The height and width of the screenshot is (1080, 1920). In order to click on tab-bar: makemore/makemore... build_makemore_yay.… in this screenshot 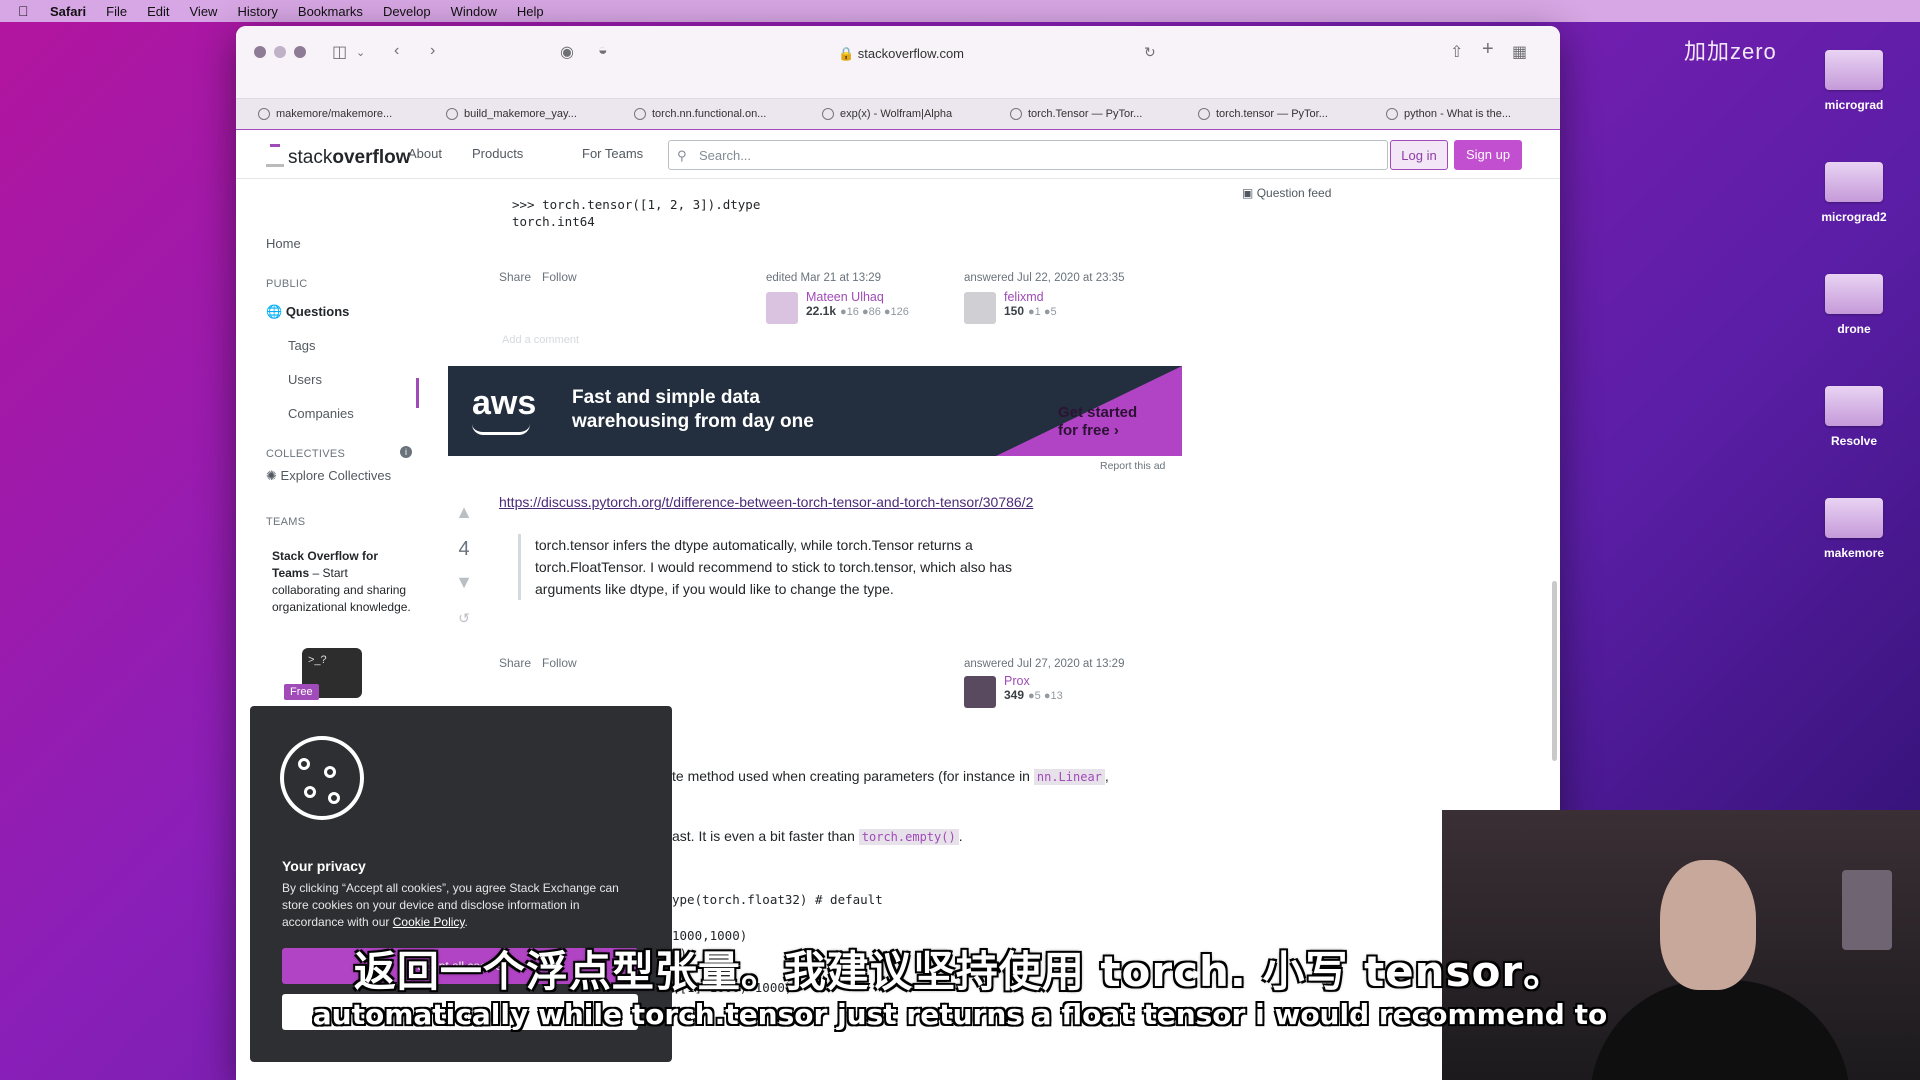, I will do `click(898, 114)`.